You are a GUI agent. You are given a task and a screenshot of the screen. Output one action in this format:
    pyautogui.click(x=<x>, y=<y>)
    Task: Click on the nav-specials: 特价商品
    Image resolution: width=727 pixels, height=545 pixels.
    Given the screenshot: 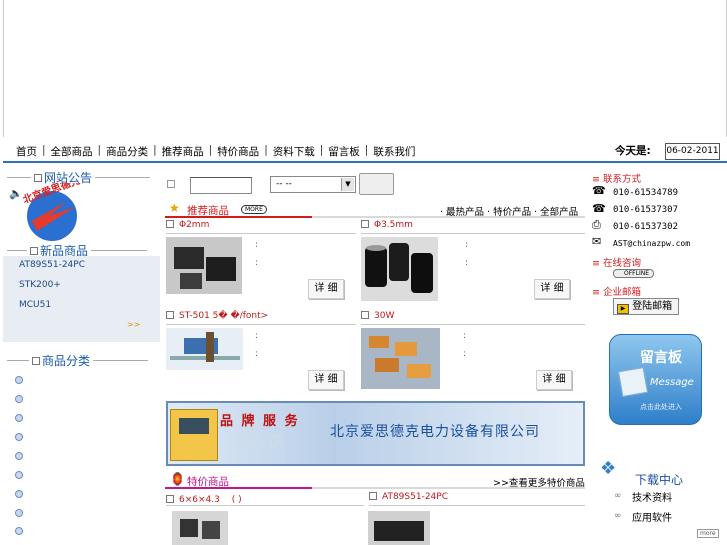 What is the action you would take?
    pyautogui.click(x=238, y=151)
    